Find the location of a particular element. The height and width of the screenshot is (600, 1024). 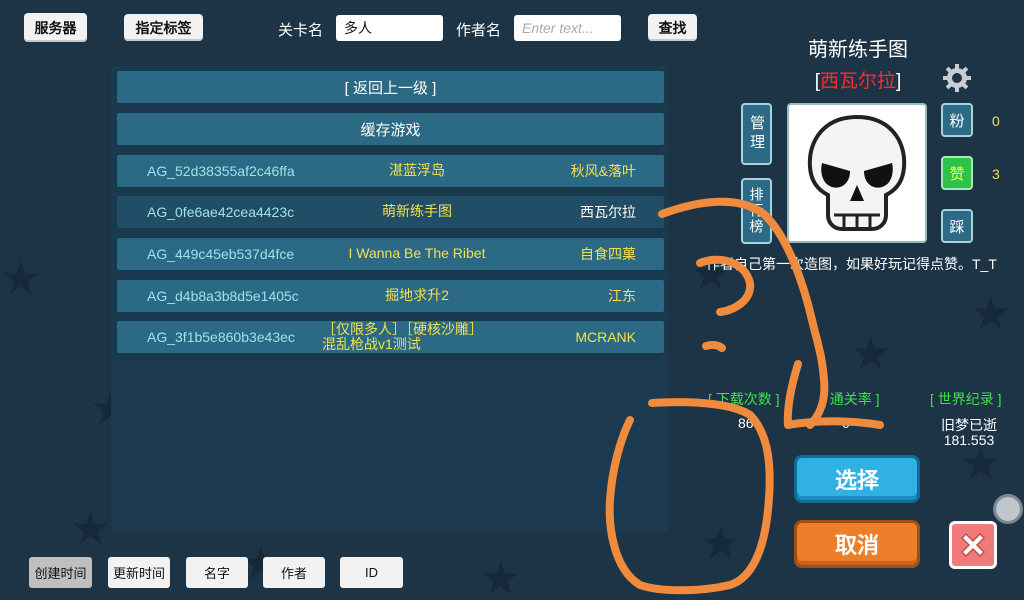

level-id: AG_d4b8a3b8d5e1405c is located at coordinates (223, 296).